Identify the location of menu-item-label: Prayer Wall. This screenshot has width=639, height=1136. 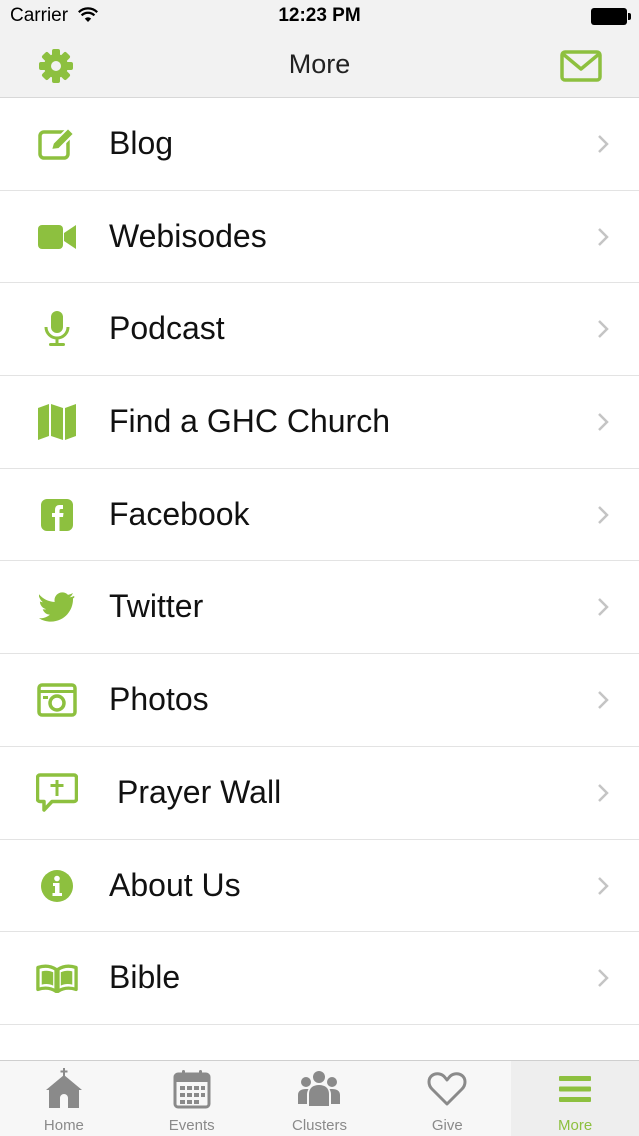
(199, 791).